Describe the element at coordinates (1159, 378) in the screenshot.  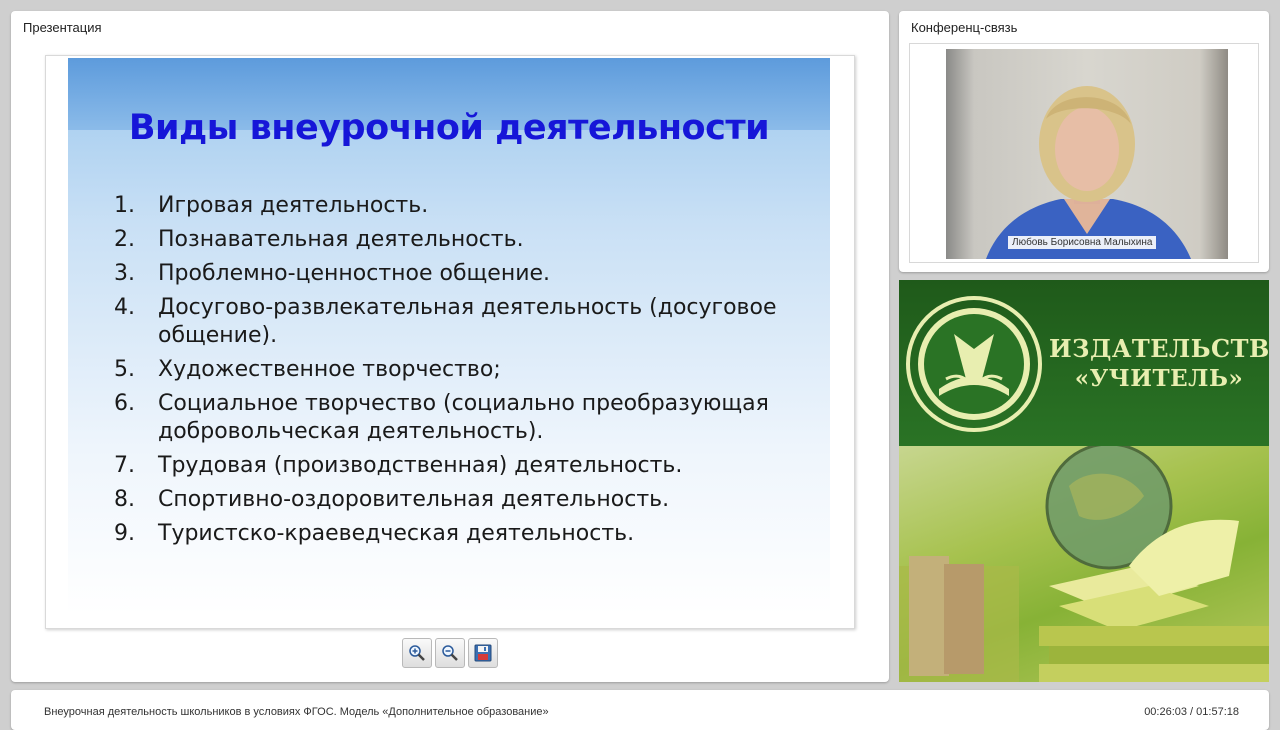
I see `publisher-name-line2: «УЧИТЕЛЬ»` at that location.